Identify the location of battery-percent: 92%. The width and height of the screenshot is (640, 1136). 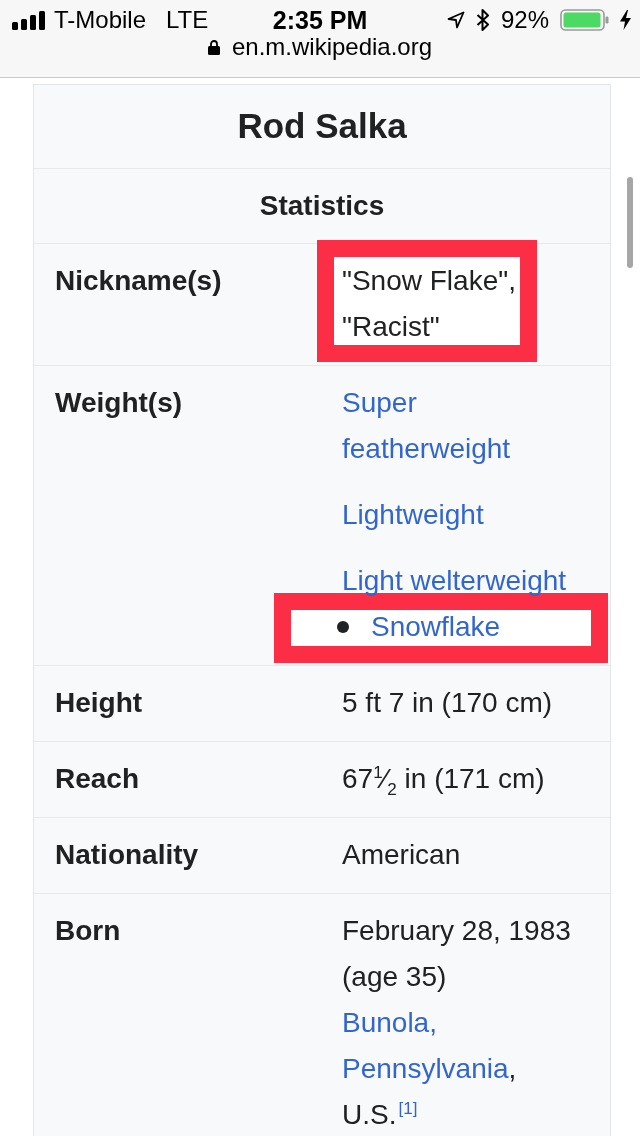
(524, 20).